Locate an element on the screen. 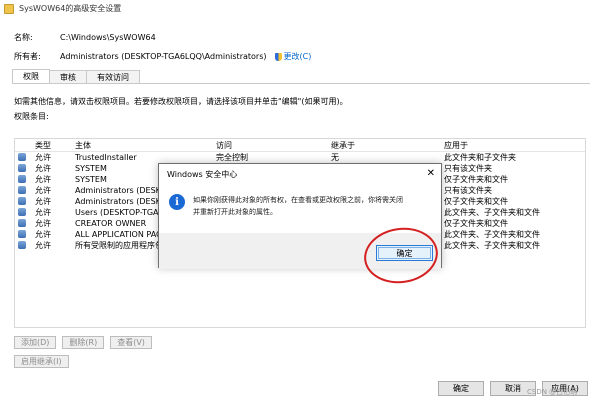 The width and height of the screenshot is (600, 400). tab-permissions: 权限 is located at coordinates (31, 76).